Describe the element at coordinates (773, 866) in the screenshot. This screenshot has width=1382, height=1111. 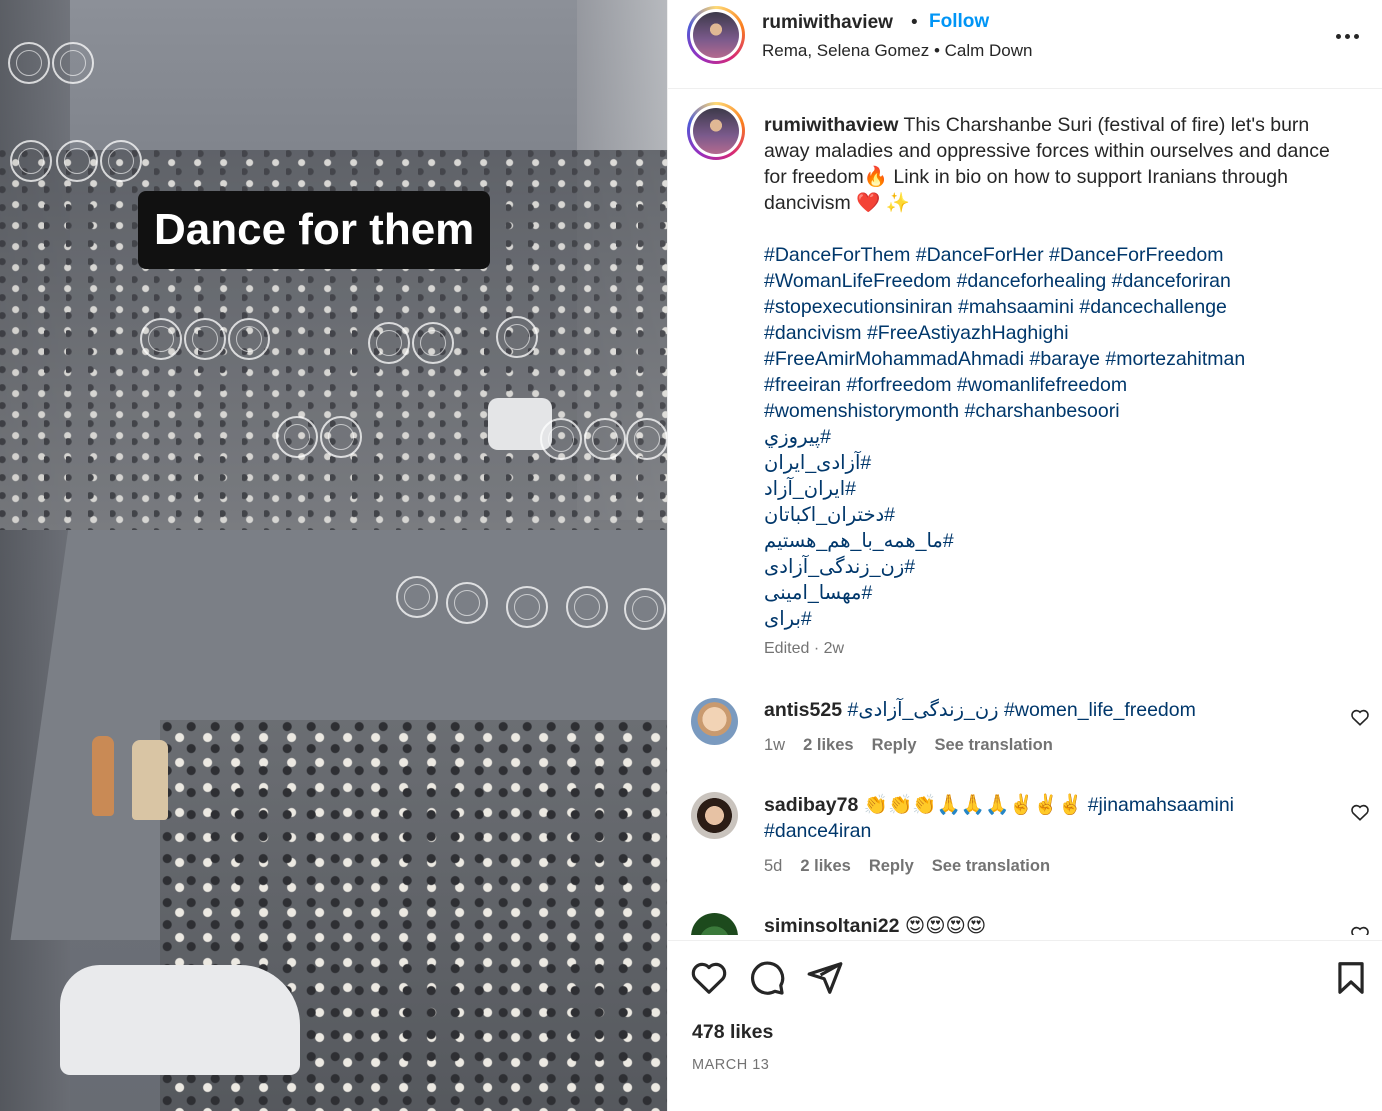
I see `comment-time: 5d` at that location.